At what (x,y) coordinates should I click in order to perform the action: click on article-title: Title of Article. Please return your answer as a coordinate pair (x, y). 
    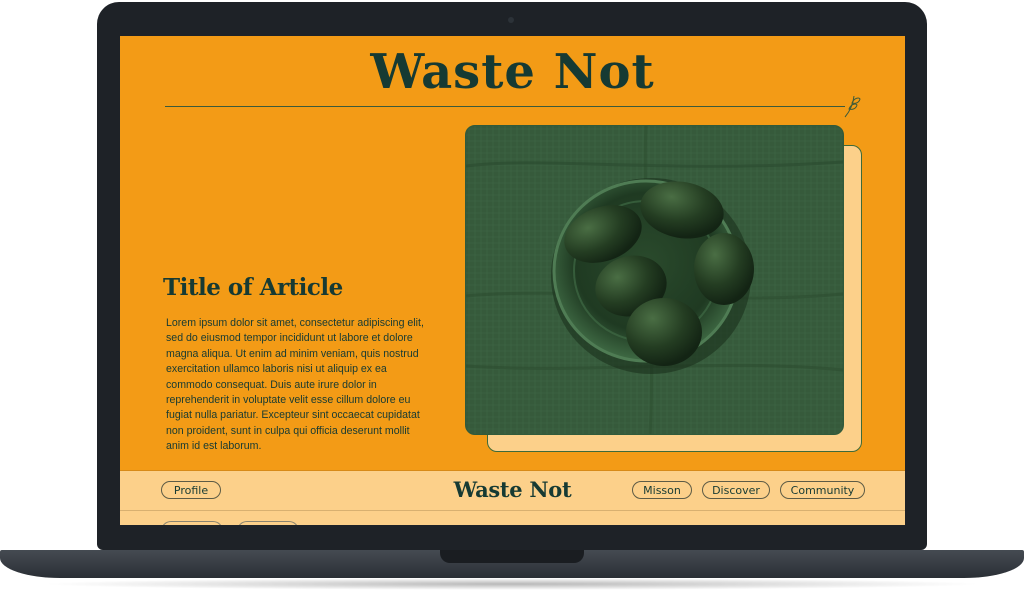
    Looking at the image, I should click on (253, 287).